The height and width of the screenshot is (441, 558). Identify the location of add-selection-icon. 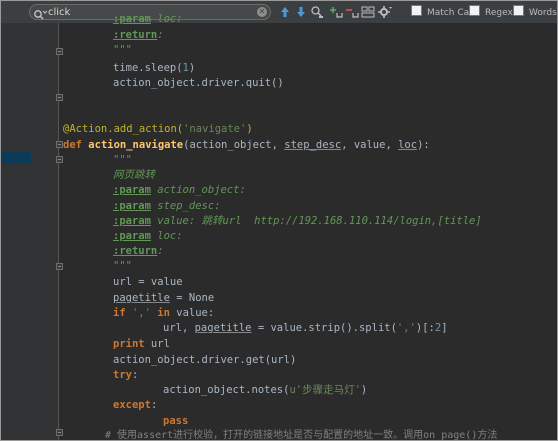
(336, 12).